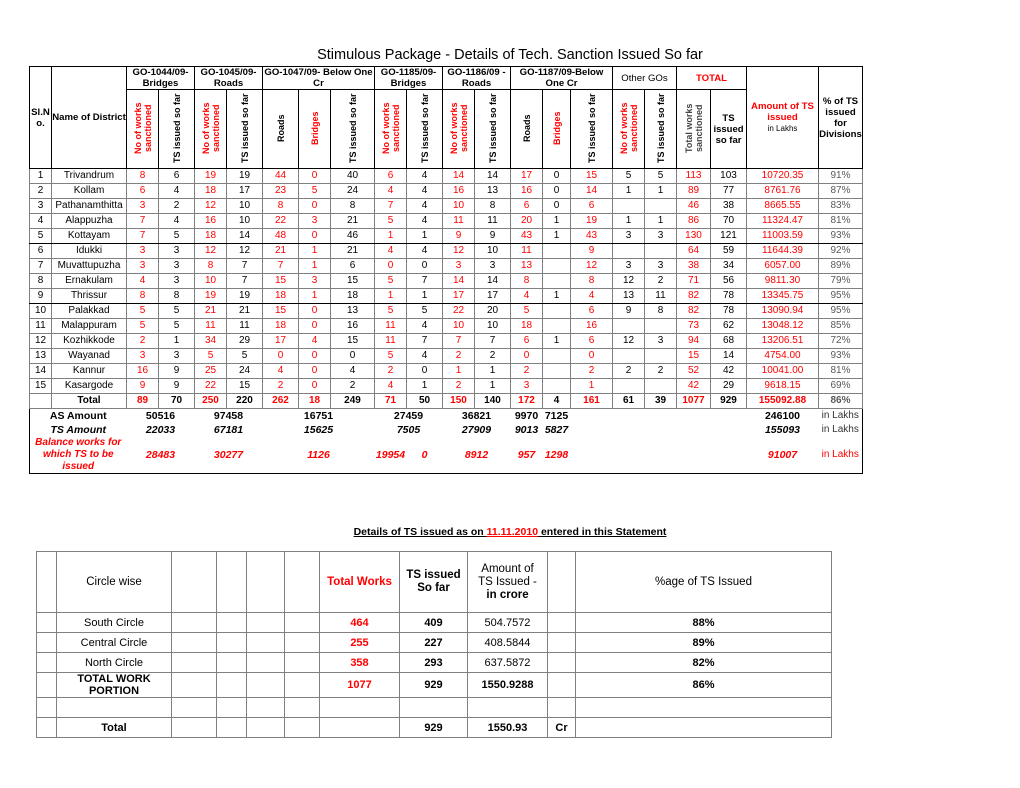 The image size is (1020, 788). Describe the element at coordinates (693, 129) in the screenshot. I see `subheader-total-works: Total works sanctioned` at that location.